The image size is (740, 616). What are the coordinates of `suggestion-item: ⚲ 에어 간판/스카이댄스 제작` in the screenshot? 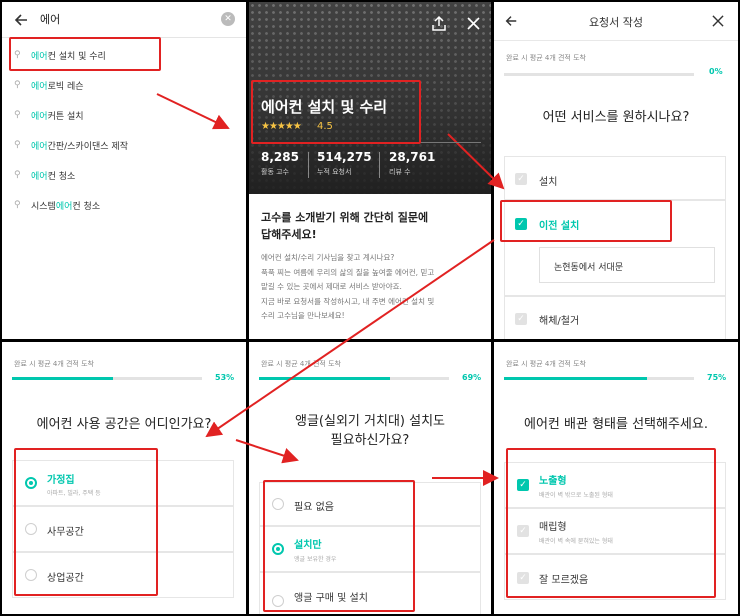 It's located at (71, 146).